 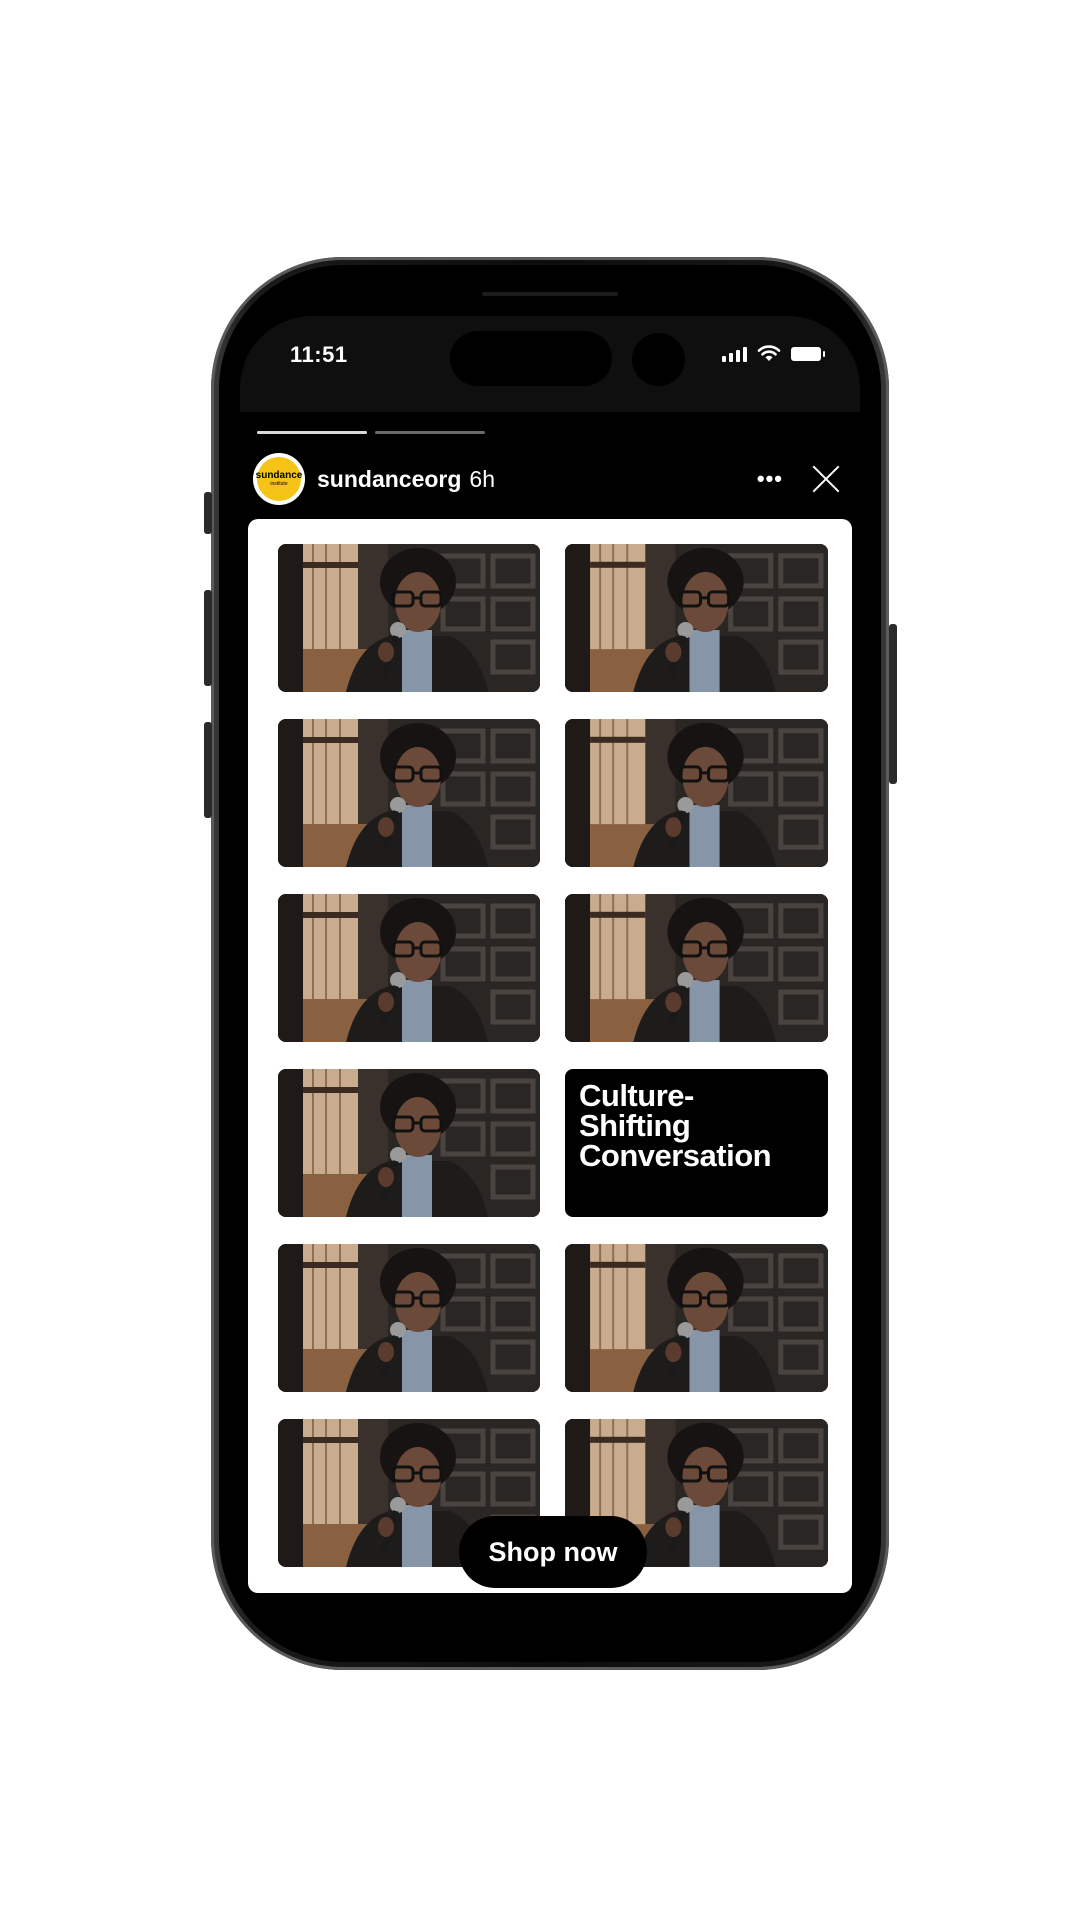 I want to click on volume-down-button, so click(x=208, y=770).